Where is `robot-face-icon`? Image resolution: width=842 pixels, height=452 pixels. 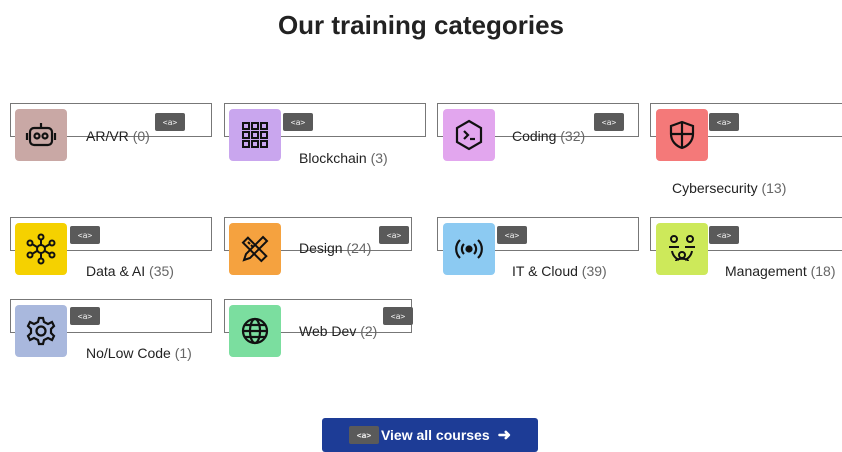 robot-face-icon is located at coordinates (41, 135).